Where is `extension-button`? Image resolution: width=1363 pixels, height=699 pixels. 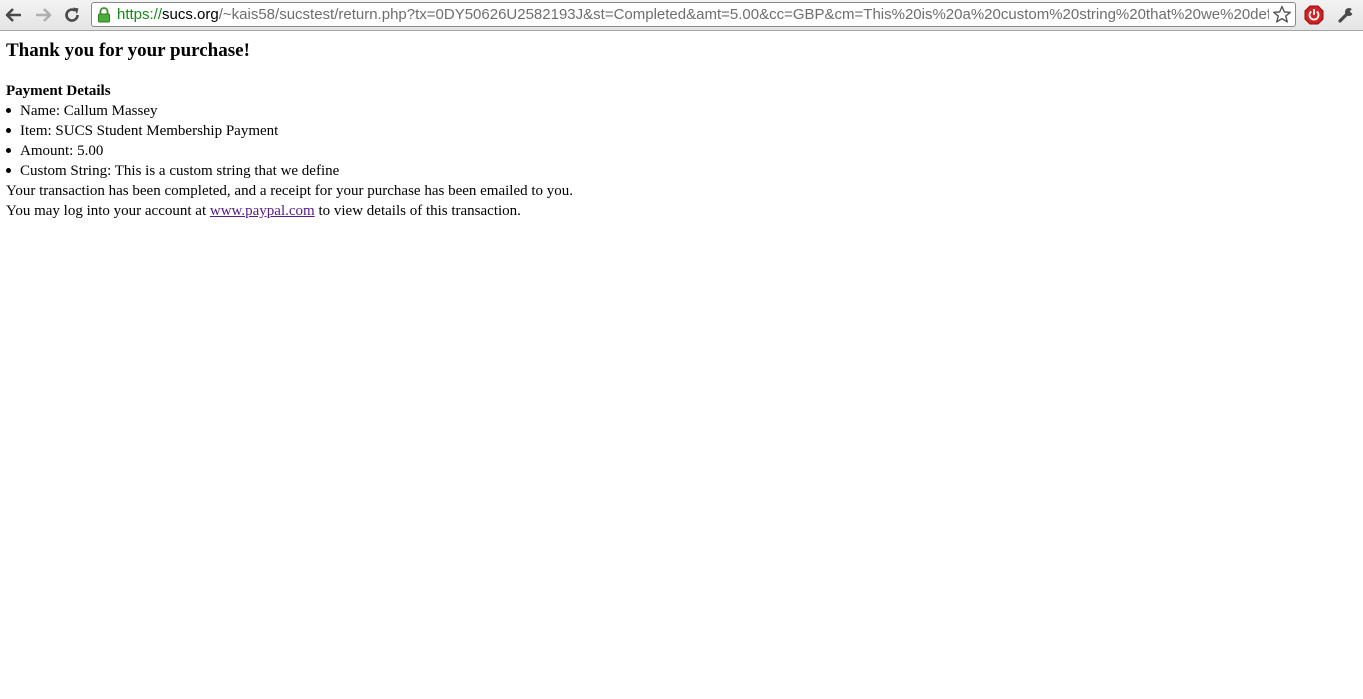 extension-button is located at coordinates (1314, 15).